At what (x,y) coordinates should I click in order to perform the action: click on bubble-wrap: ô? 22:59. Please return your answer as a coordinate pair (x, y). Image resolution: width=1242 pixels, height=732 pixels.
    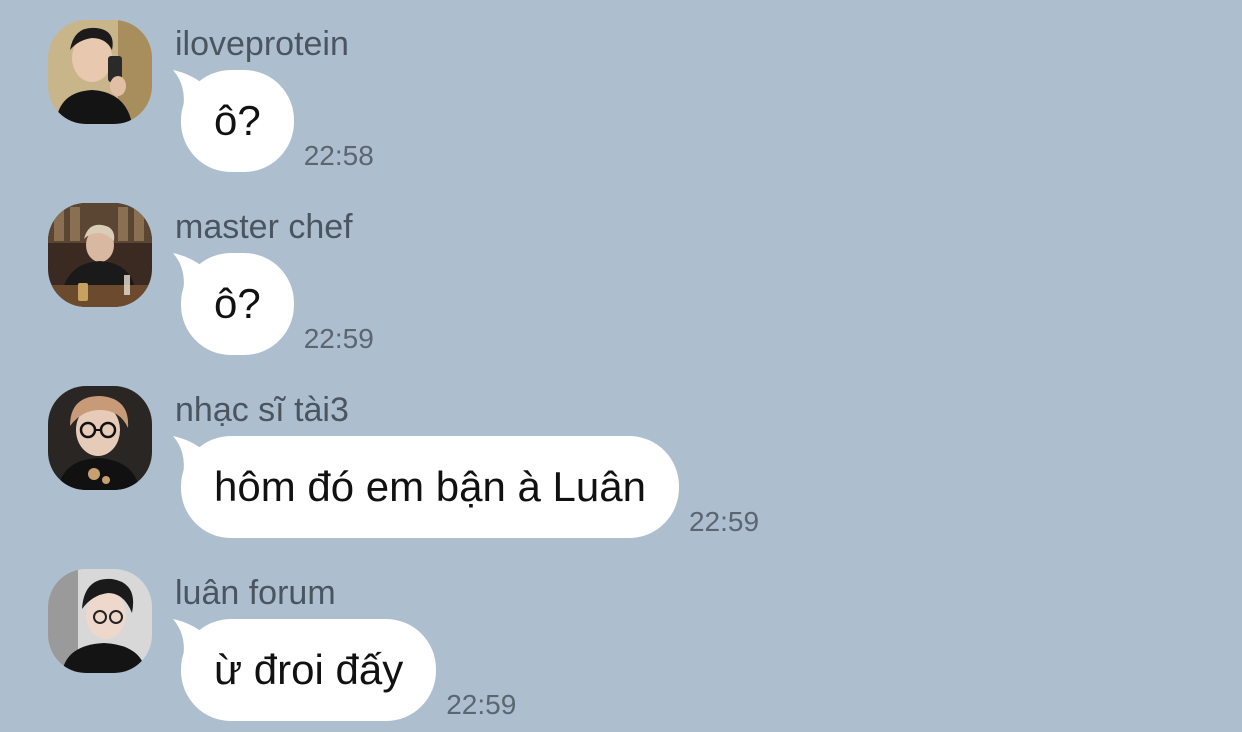
    Looking at the image, I should click on (273, 304).